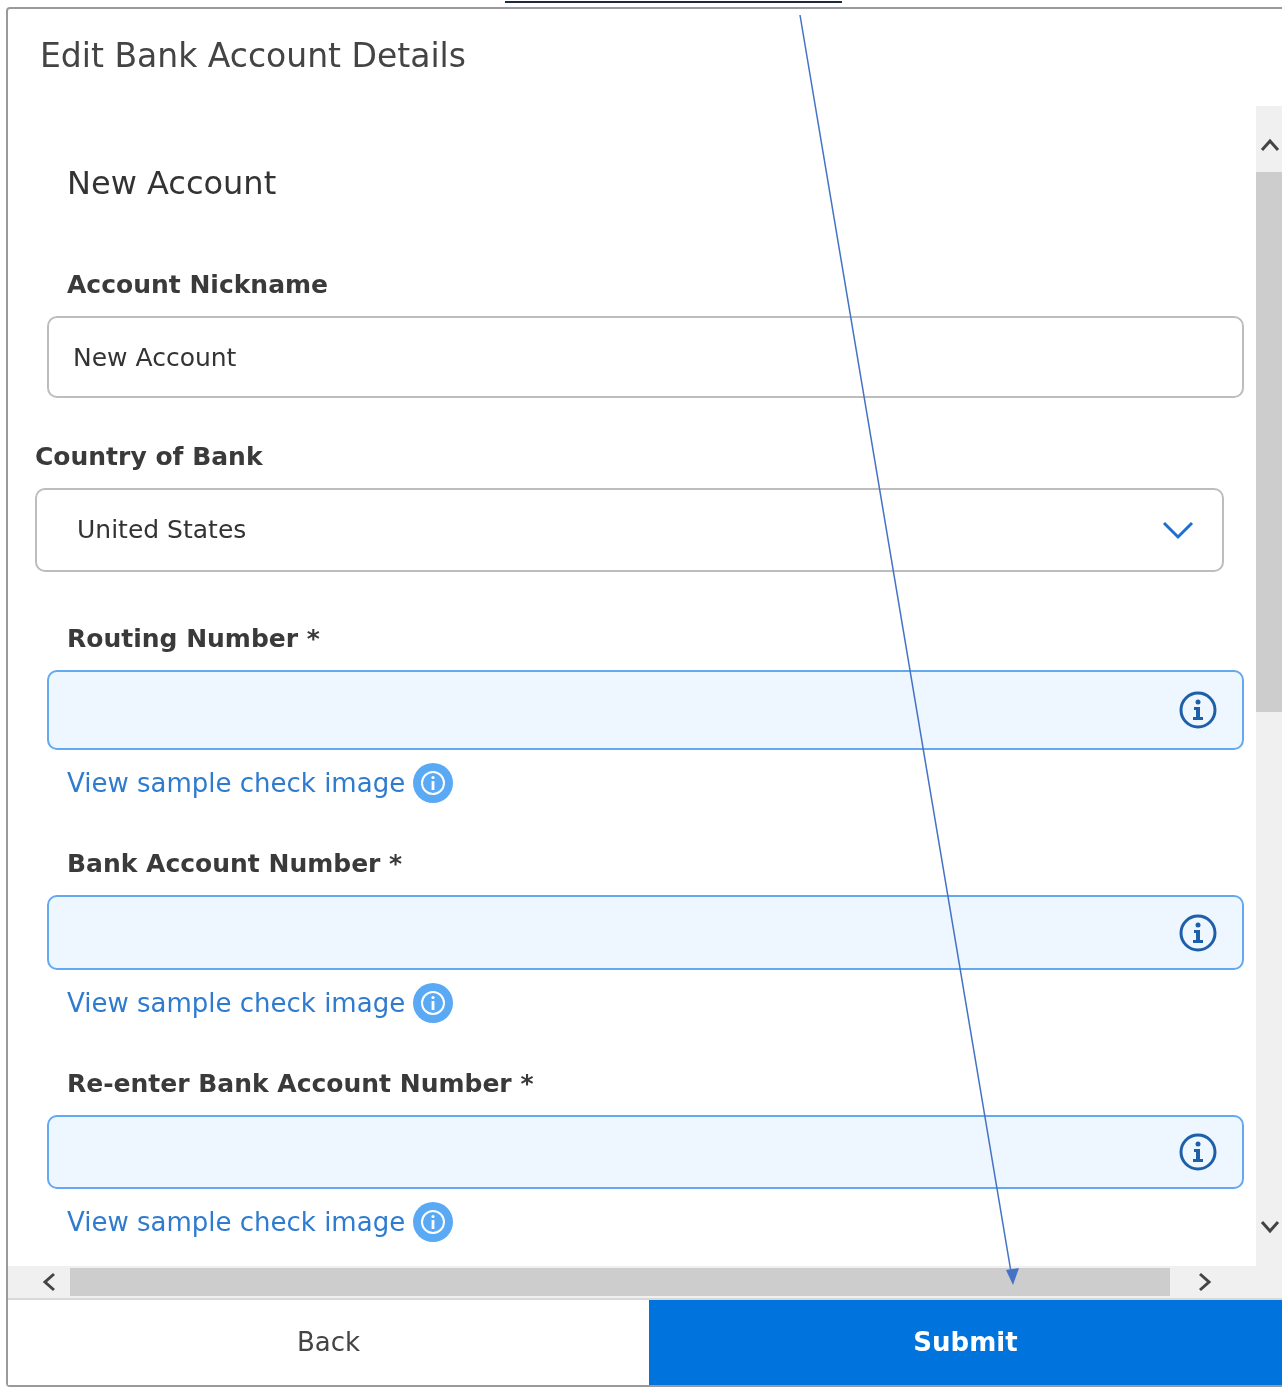 The width and height of the screenshot is (1282, 1388). What do you see at coordinates (1270, 1227) in the screenshot?
I see `scroll-down-icon` at bounding box center [1270, 1227].